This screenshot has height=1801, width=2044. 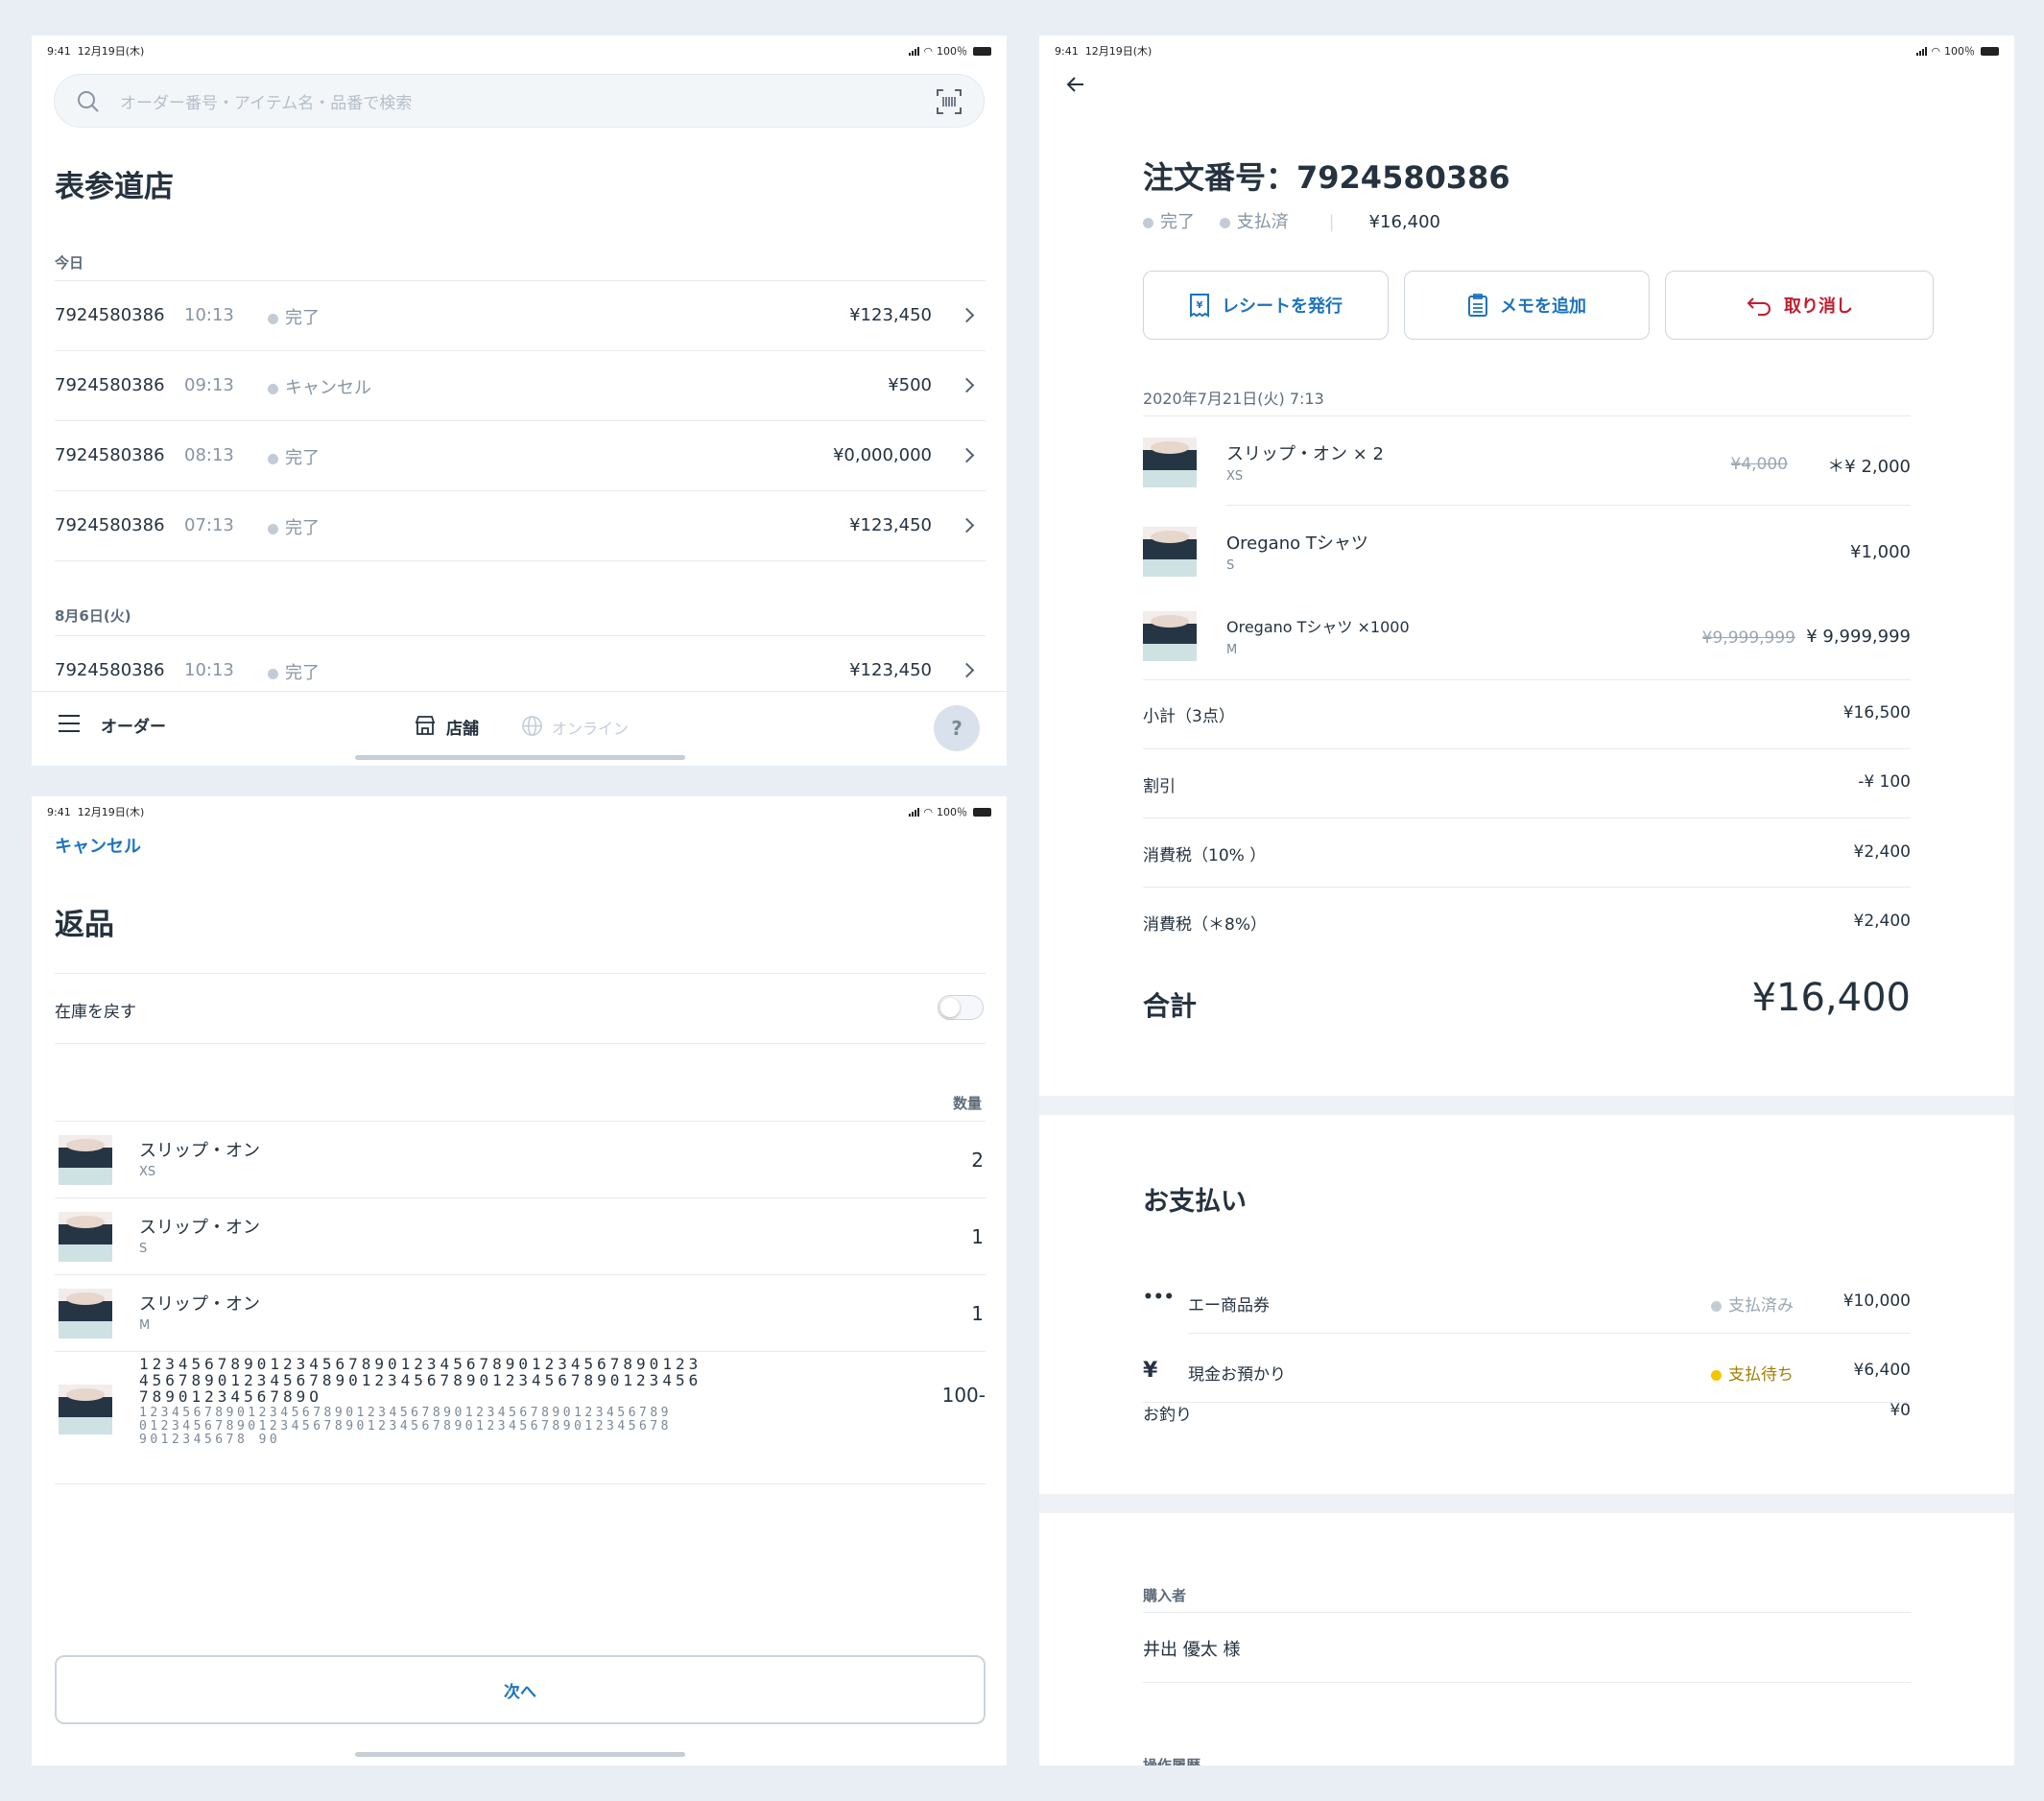 I want to click on return-item: スリップ・オン M 1, so click(x=519, y=1313).